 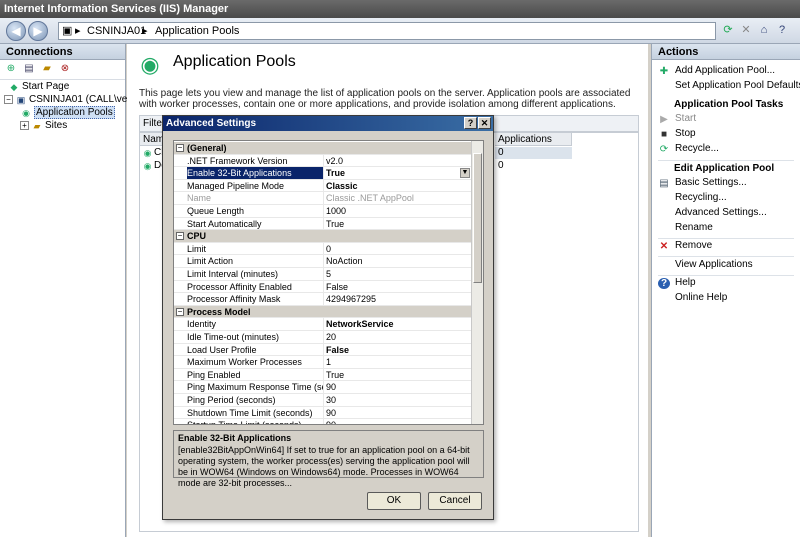 What do you see at coordinates (398, 211) in the screenshot?
I see `property-value: 1000` at bounding box center [398, 211].